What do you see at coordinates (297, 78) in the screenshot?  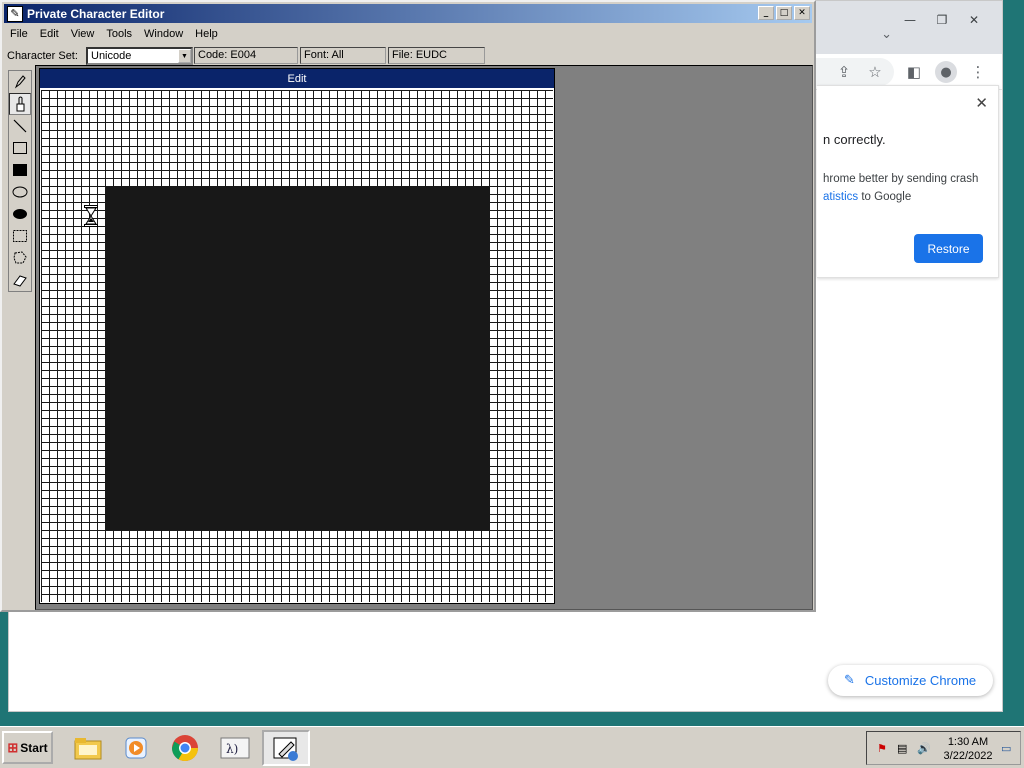 I see `edit-window-title: Edit` at bounding box center [297, 78].